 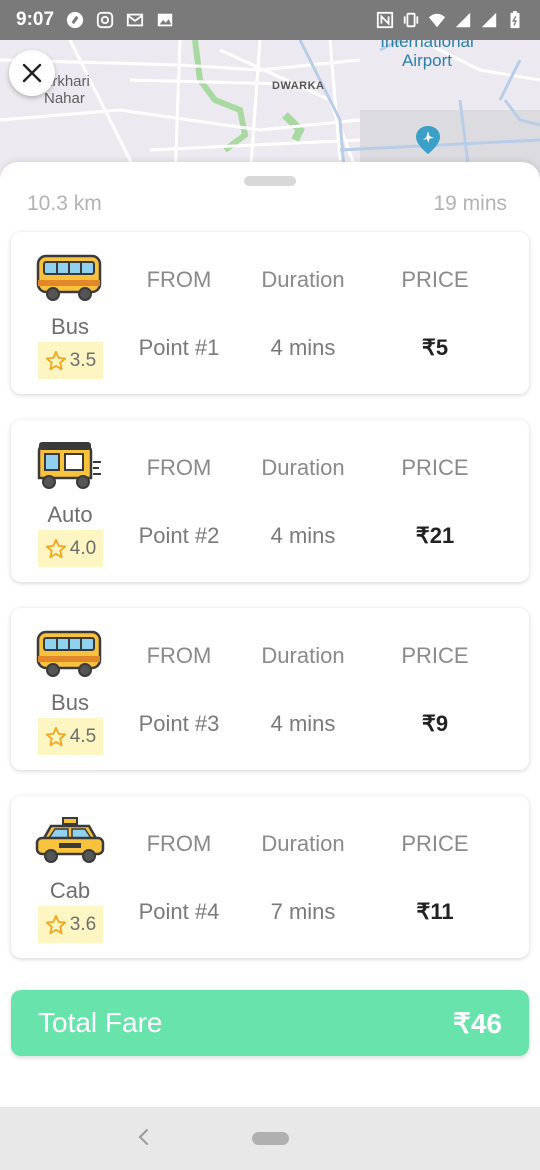 What do you see at coordinates (35, 19) in the screenshot?
I see `status-time: 9:07` at bounding box center [35, 19].